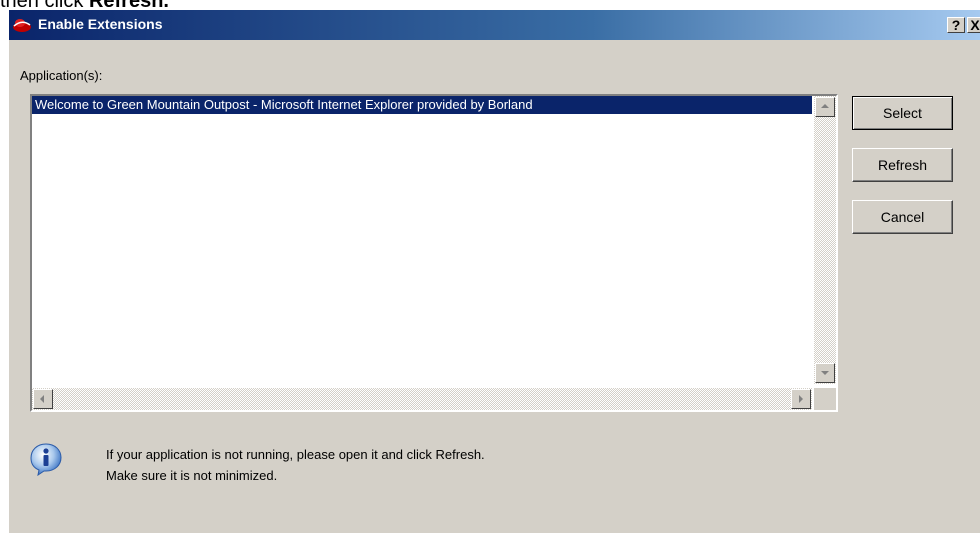 The width and height of the screenshot is (980, 533). Describe the element at coordinates (902, 113) in the screenshot. I see `select-button: Select` at that location.